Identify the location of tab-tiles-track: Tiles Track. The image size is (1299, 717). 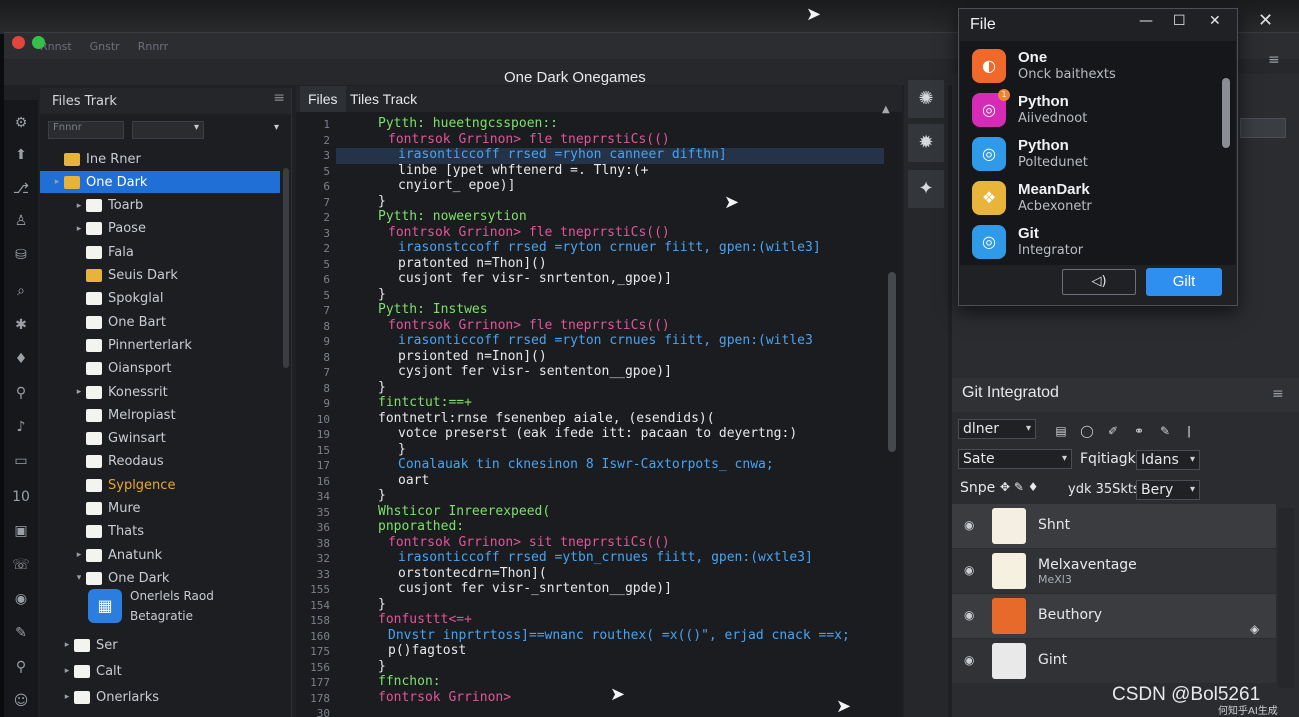
(383, 99).